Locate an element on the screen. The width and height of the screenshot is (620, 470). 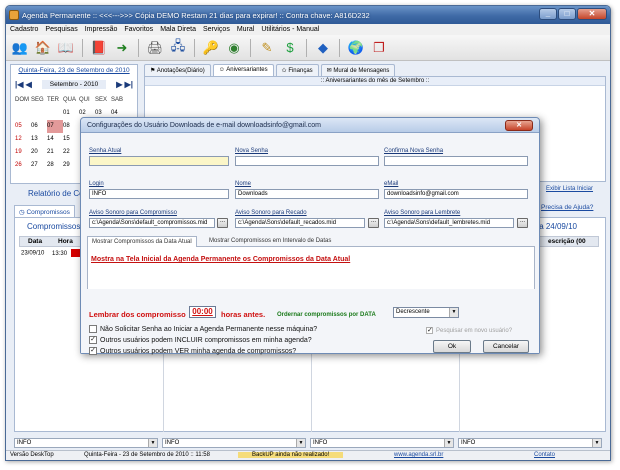
cancel-button: Cancelar is located at coordinates (506, 346).